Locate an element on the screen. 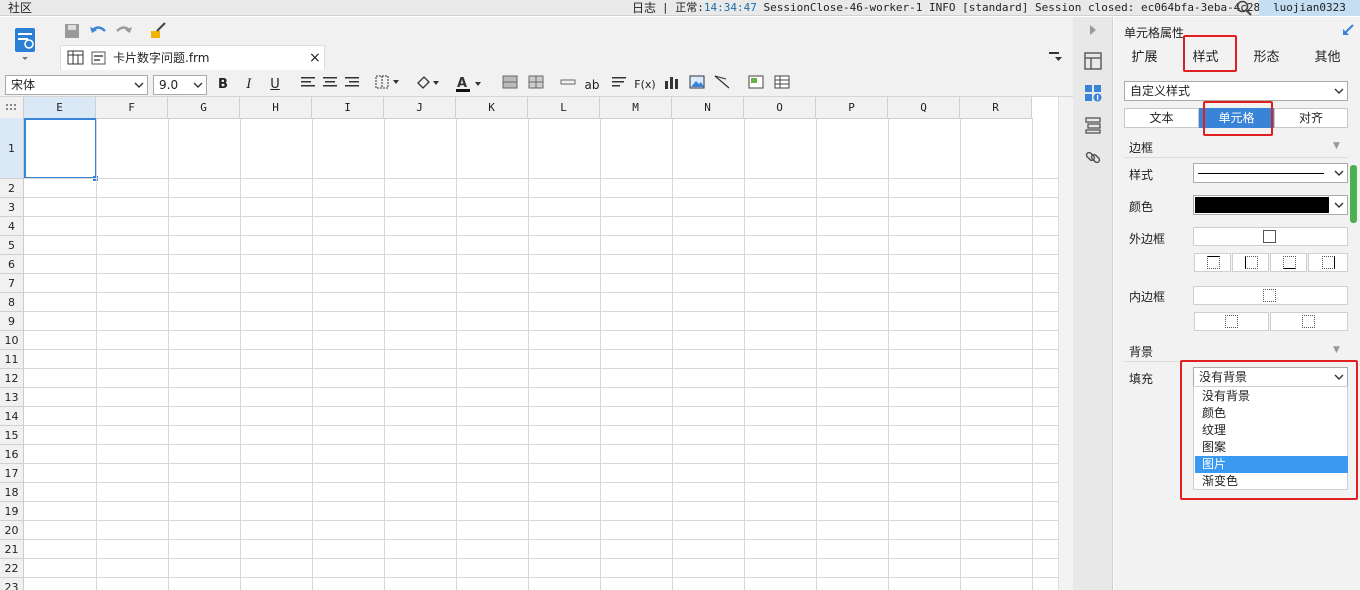  fill-color-icon is located at coordinates (429, 85).